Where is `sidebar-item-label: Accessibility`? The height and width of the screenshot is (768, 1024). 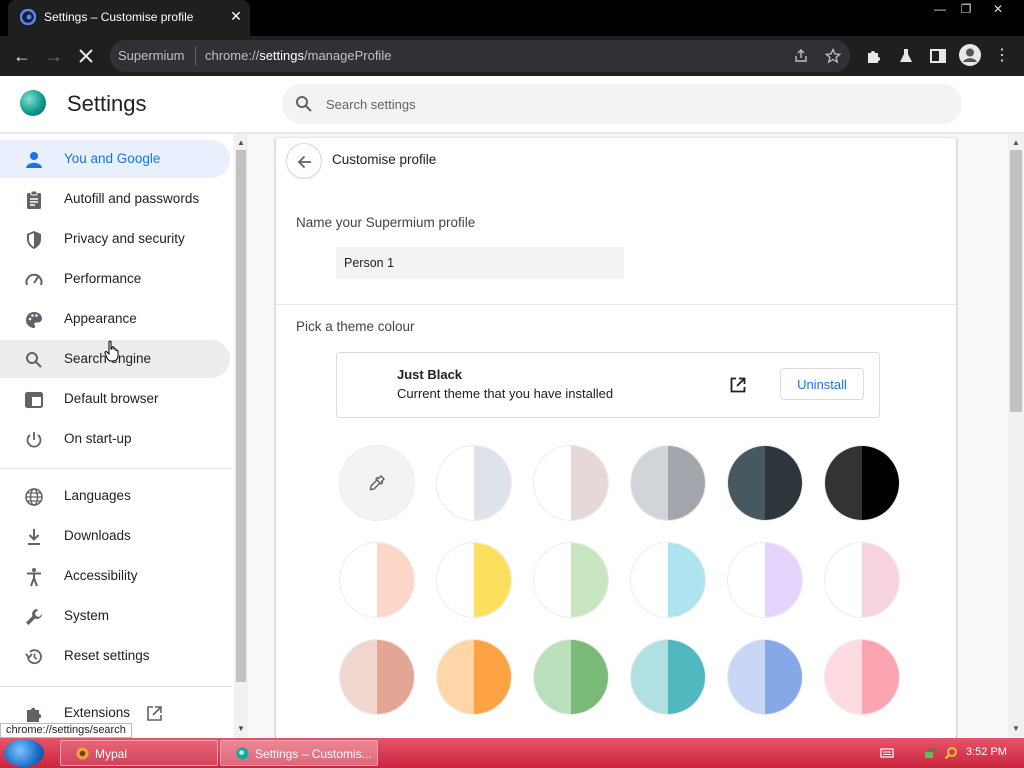 sidebar-item-label: Accessibility is located at coordinates (101, 575).